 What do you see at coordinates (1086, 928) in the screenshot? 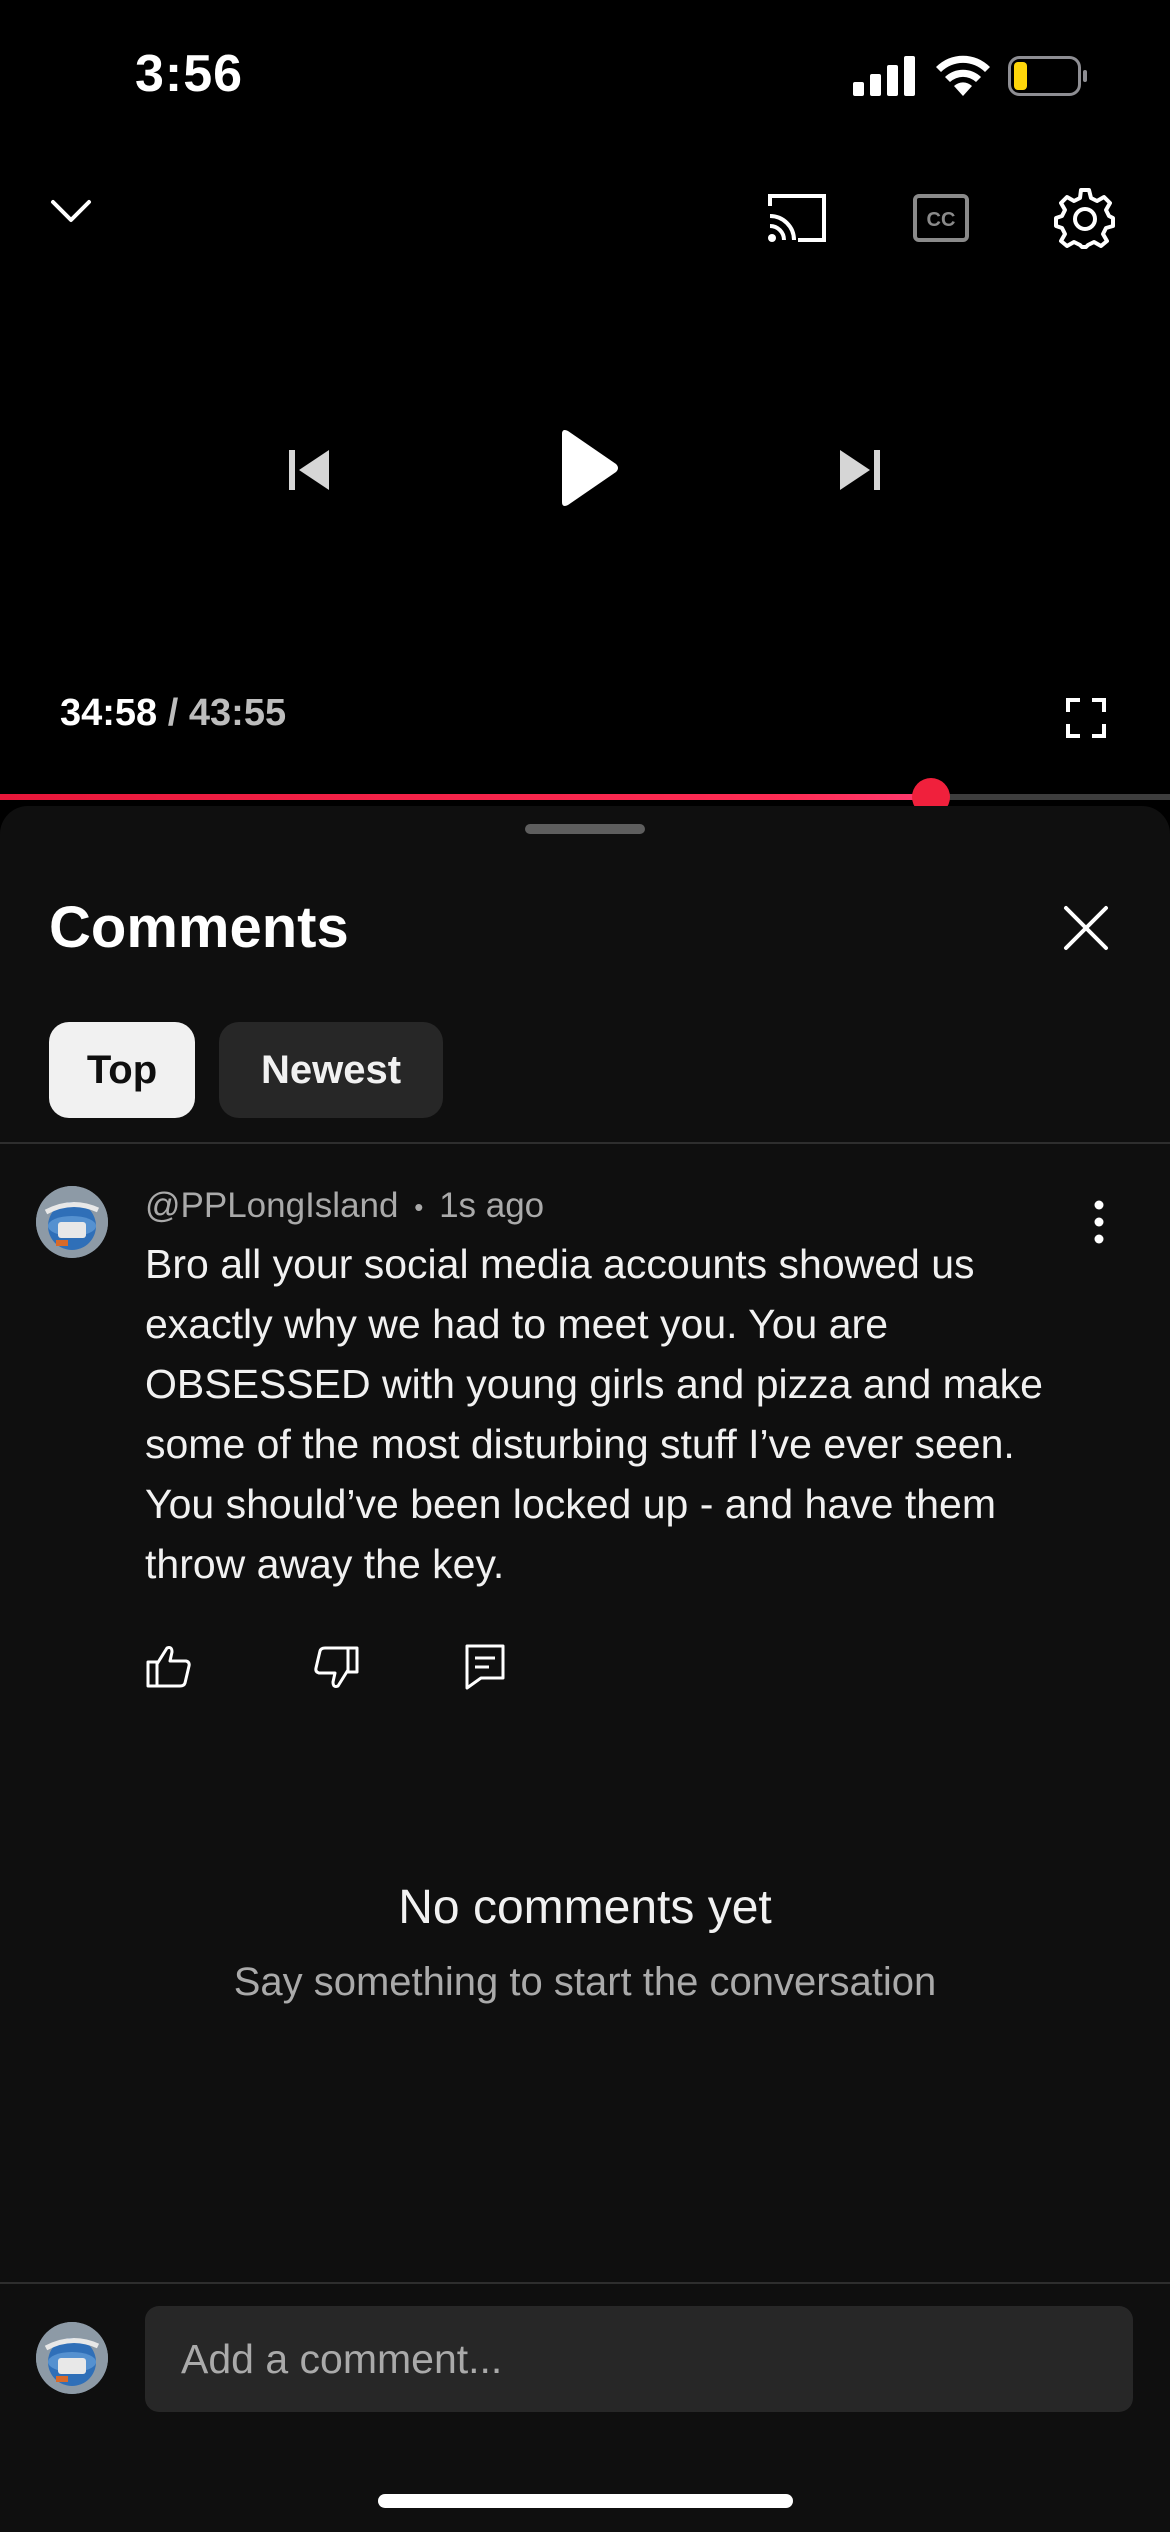
I see `close-icon` at bounding box center [1086, 928].